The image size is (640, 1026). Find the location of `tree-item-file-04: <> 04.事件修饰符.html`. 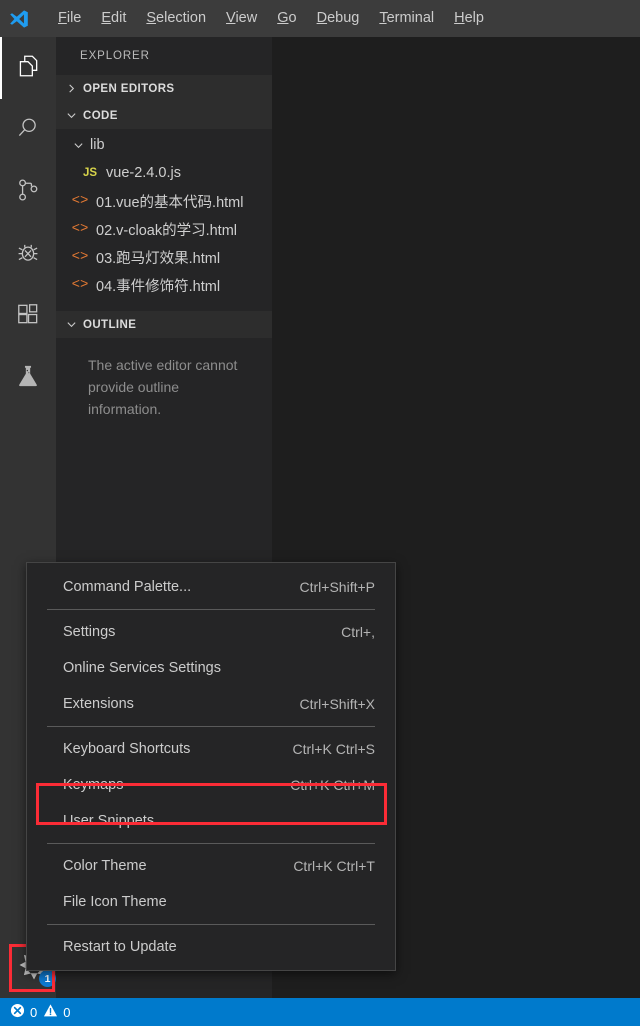

tree-item-file-04: <> 04.事件修饰符.html is located at coordinates (164, 285).